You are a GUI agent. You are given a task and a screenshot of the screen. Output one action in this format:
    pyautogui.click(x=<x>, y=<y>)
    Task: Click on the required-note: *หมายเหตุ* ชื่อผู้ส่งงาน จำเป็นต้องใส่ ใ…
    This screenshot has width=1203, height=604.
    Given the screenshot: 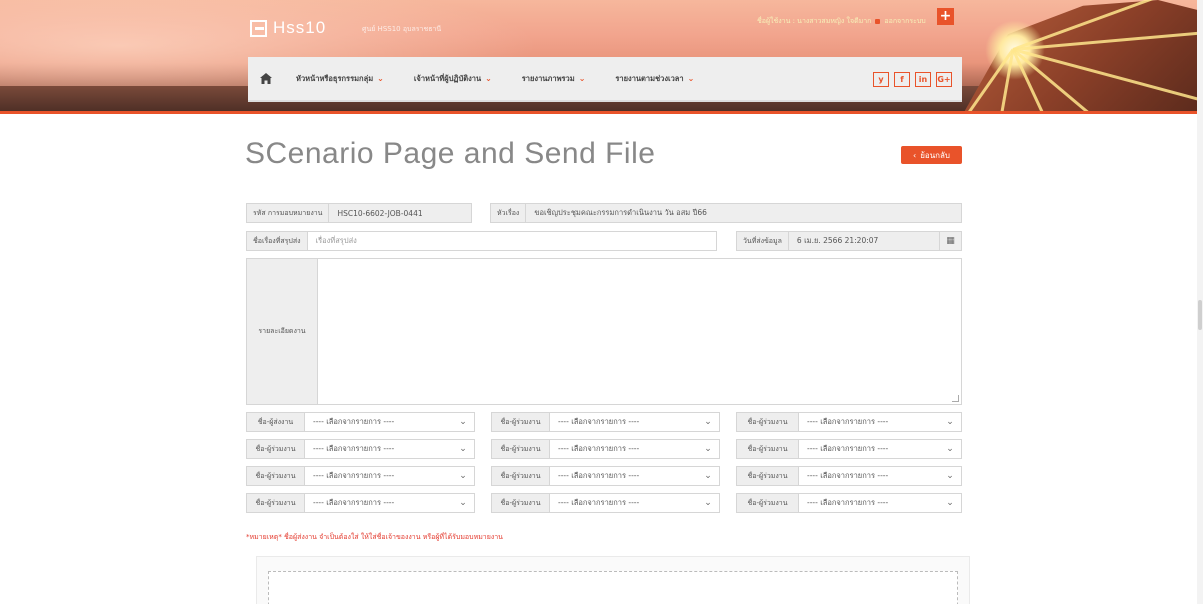 What is the action you would take?
    pyautogui.click(x=374, y=537)
    